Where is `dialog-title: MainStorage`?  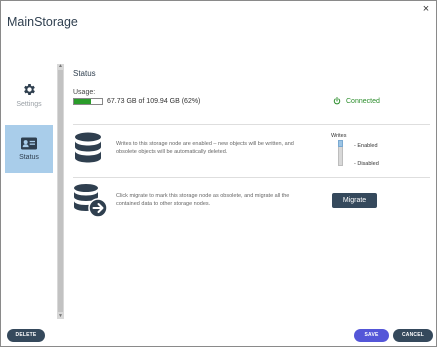
dialog-title: MainStorage is located at coordinates (42, 22).